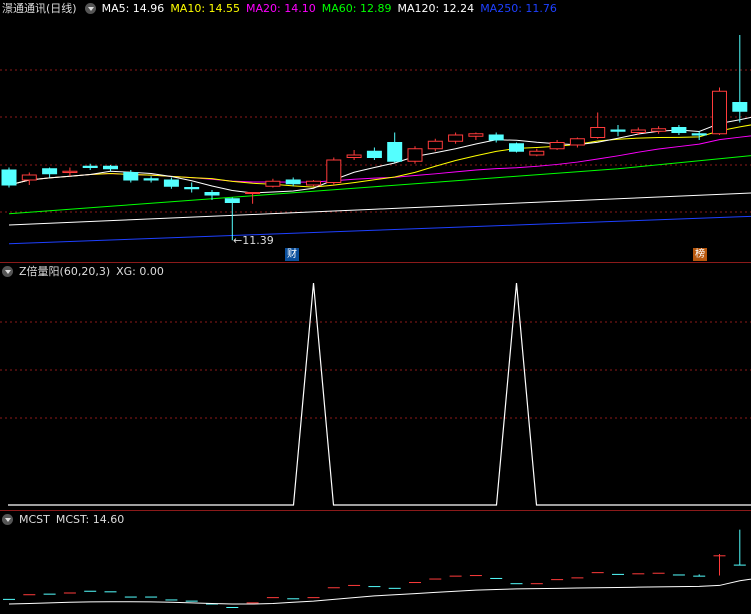 This screenshot has height=614, width=751. Describe the element at coordinates (379, 230) in the screenshot. I see `ma250-line` at that location.